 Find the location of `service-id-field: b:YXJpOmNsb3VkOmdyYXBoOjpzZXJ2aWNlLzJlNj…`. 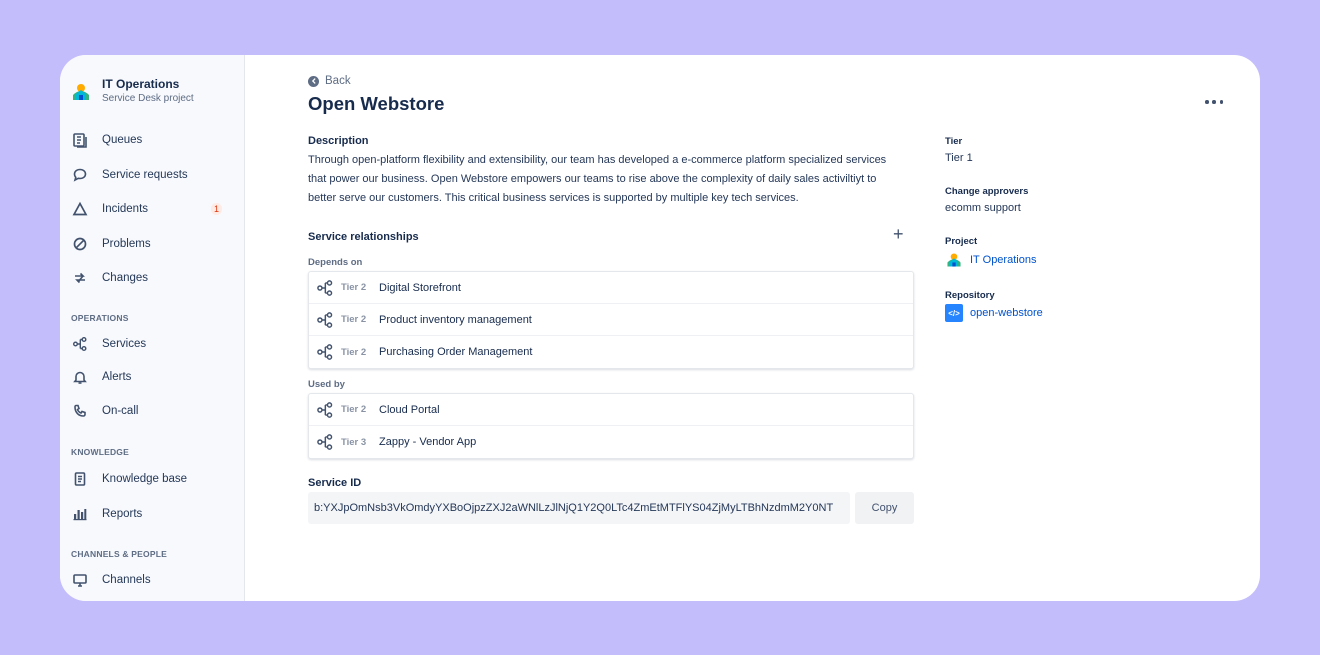

service-id-field: b:YXJpOmNsb3VkOmdyYXBoOjpzZXJ2aWNlLzJlNj… is located at coordinates (579, 508).